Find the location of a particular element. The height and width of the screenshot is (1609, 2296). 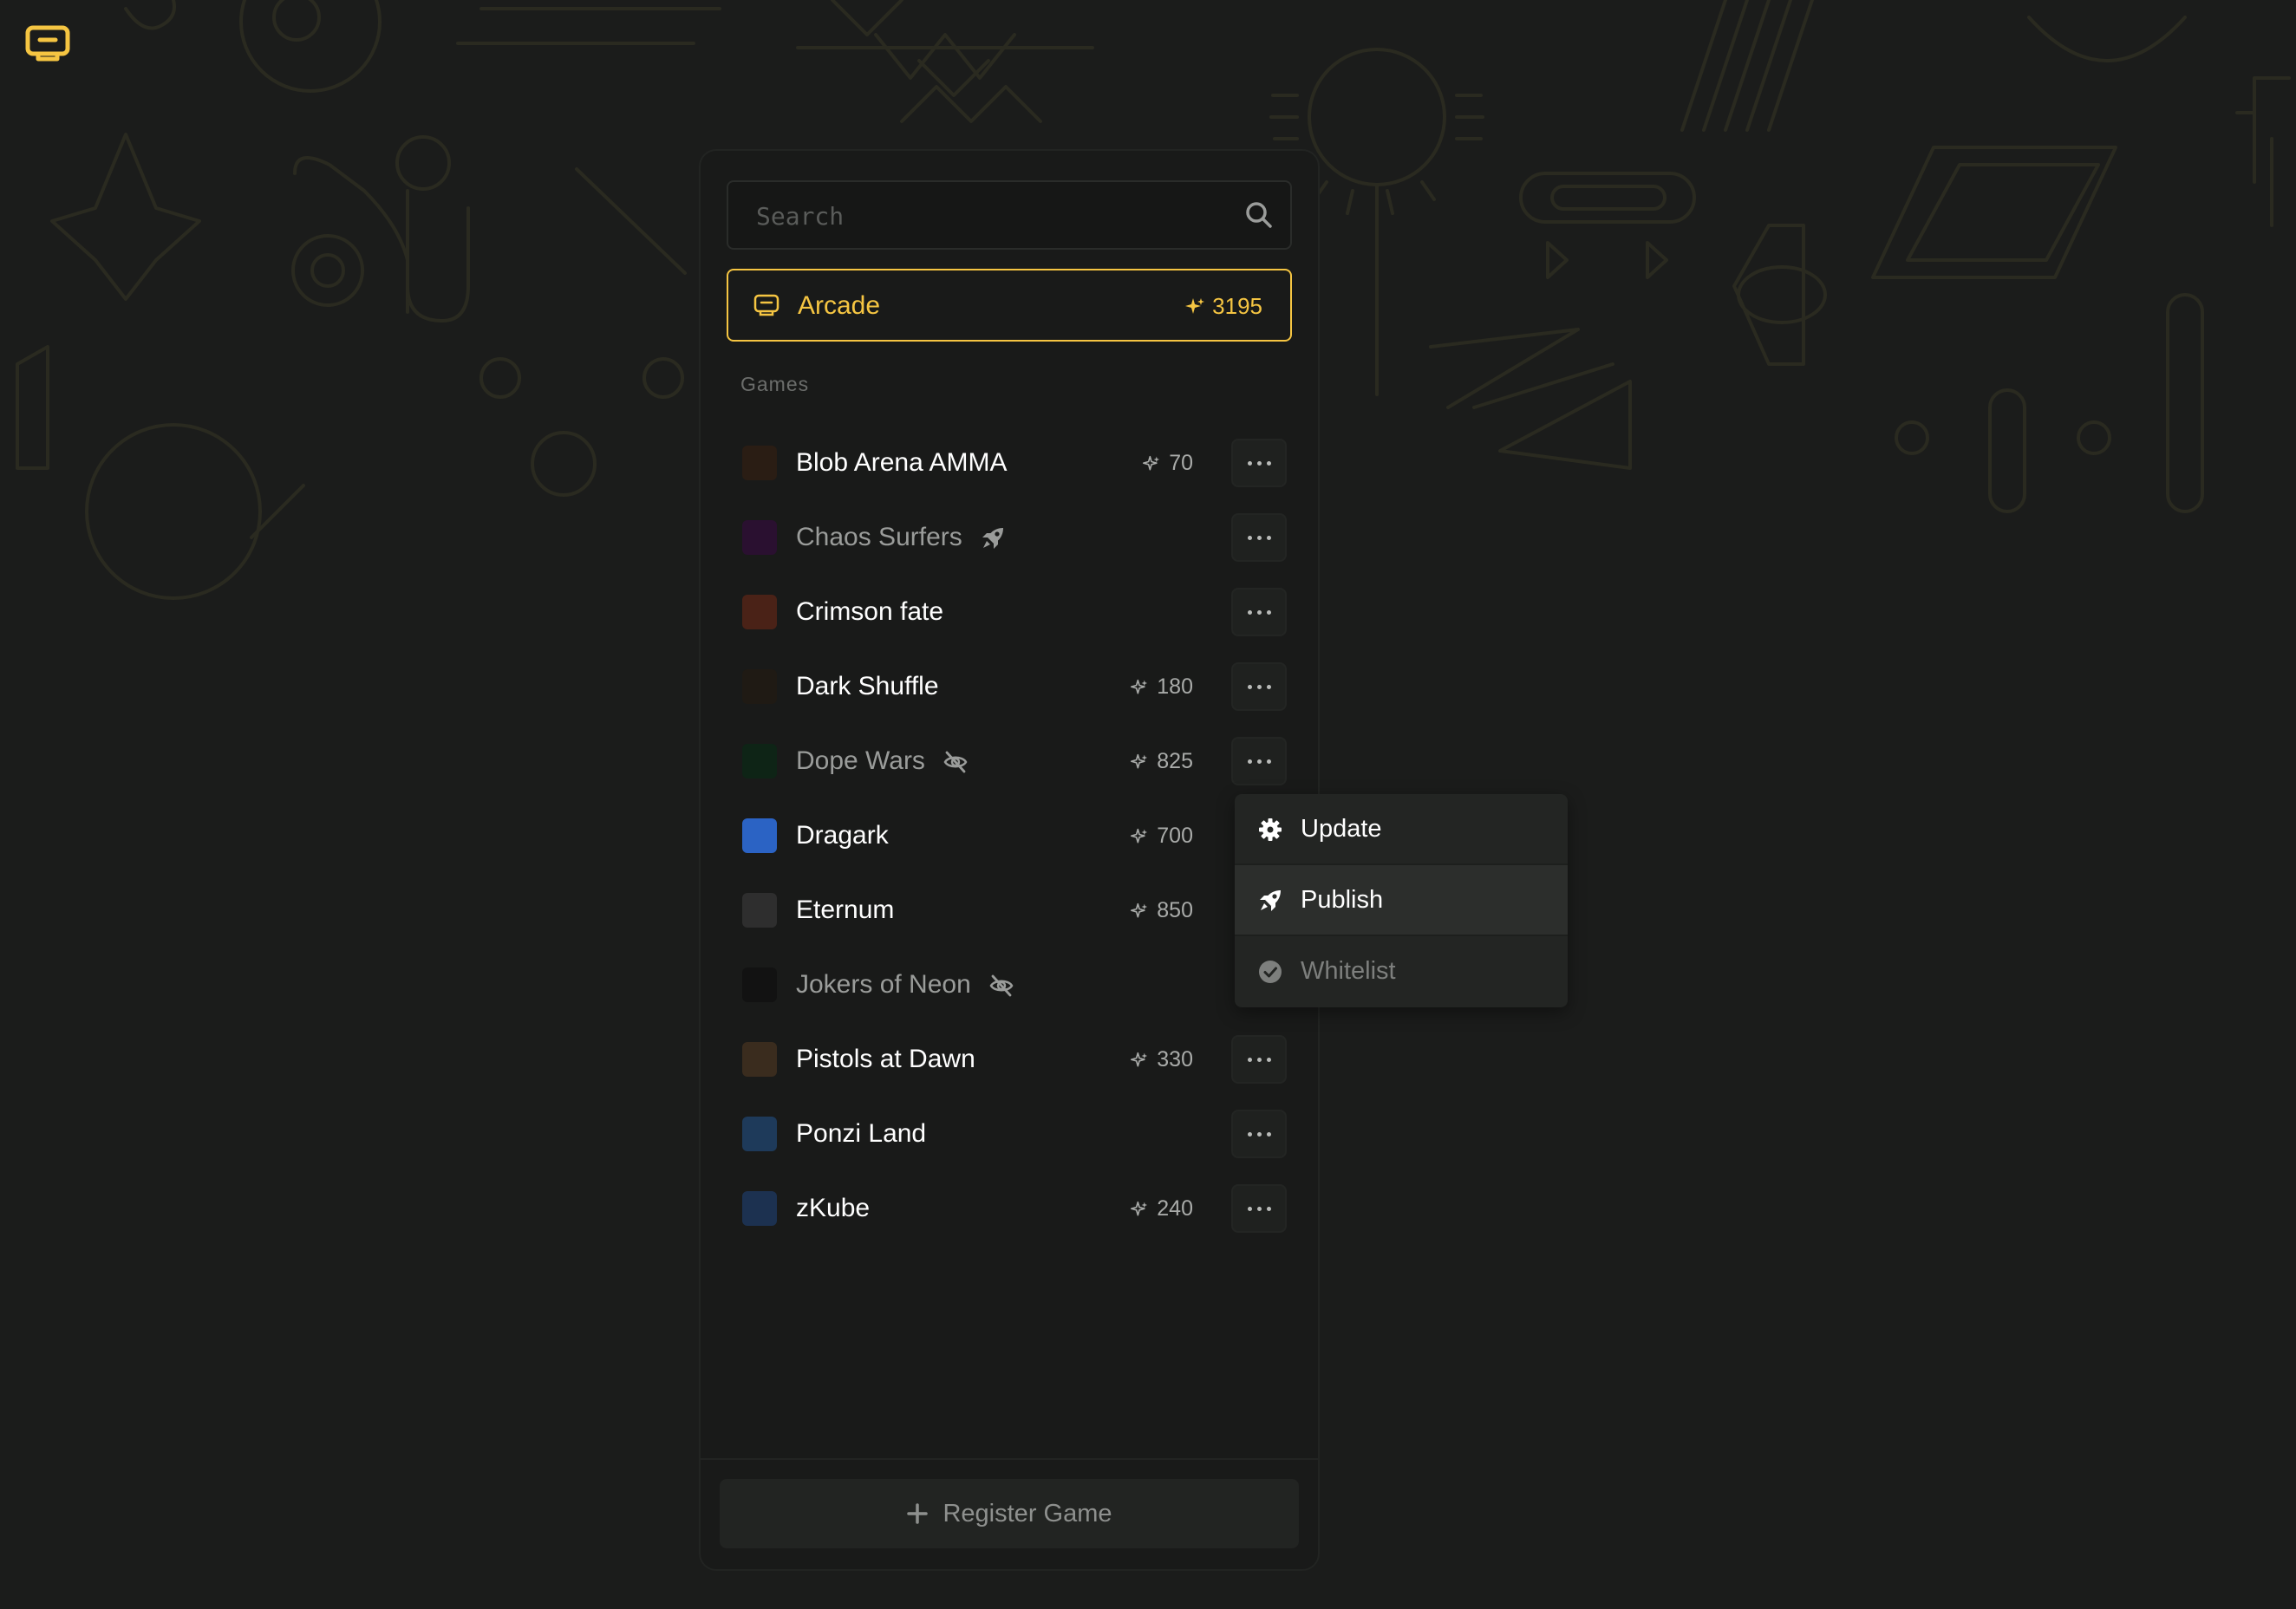

register-game-button: Register Game is located at coordinates (1010, 1513).